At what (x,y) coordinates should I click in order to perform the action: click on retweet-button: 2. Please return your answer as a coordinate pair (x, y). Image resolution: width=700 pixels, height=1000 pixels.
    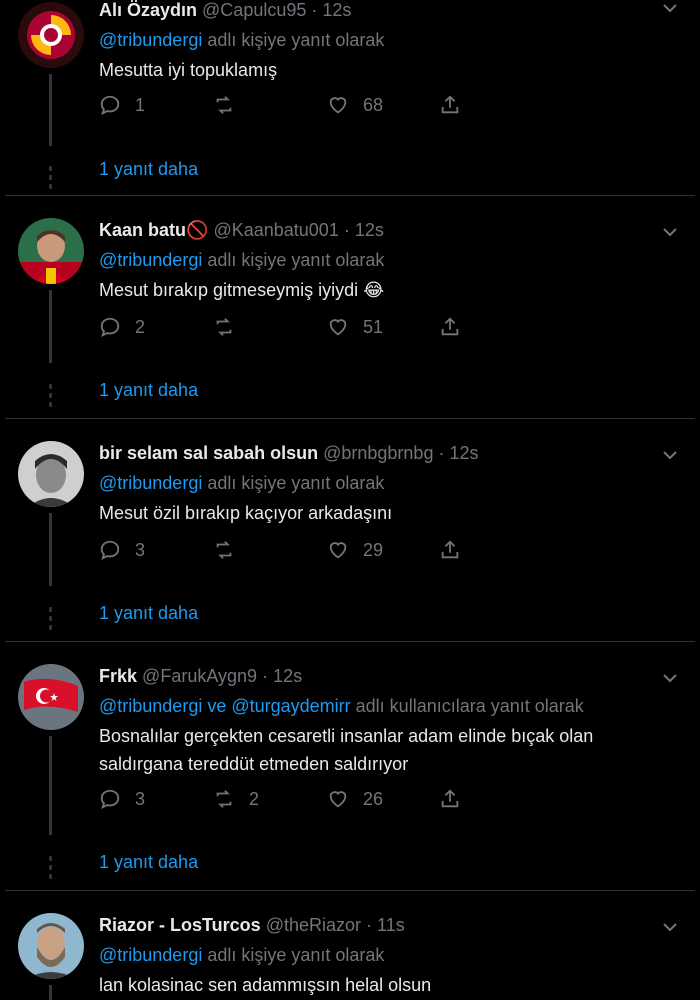
    Looking at the image, I should click on (236, 799).